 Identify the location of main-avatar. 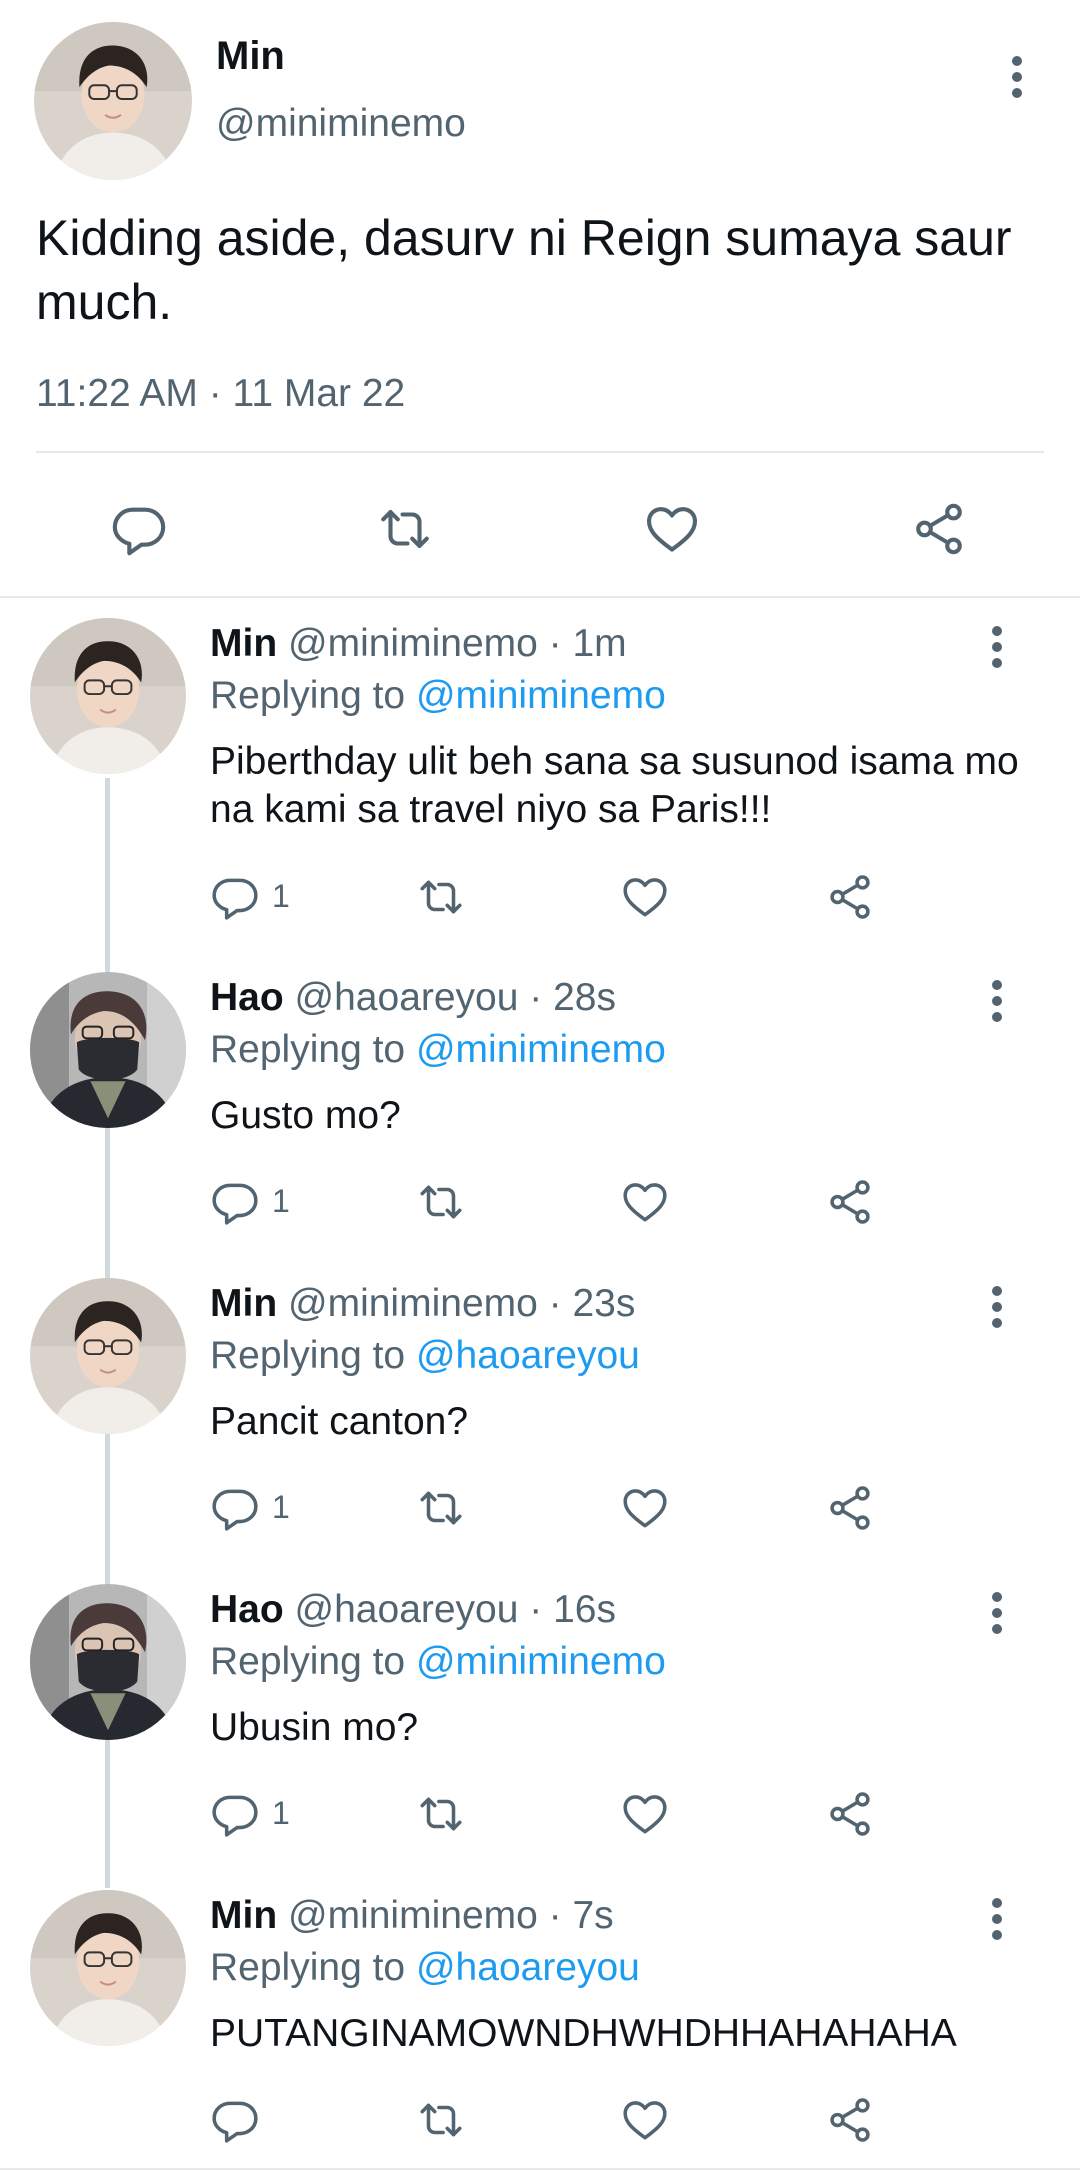
(113, 101).